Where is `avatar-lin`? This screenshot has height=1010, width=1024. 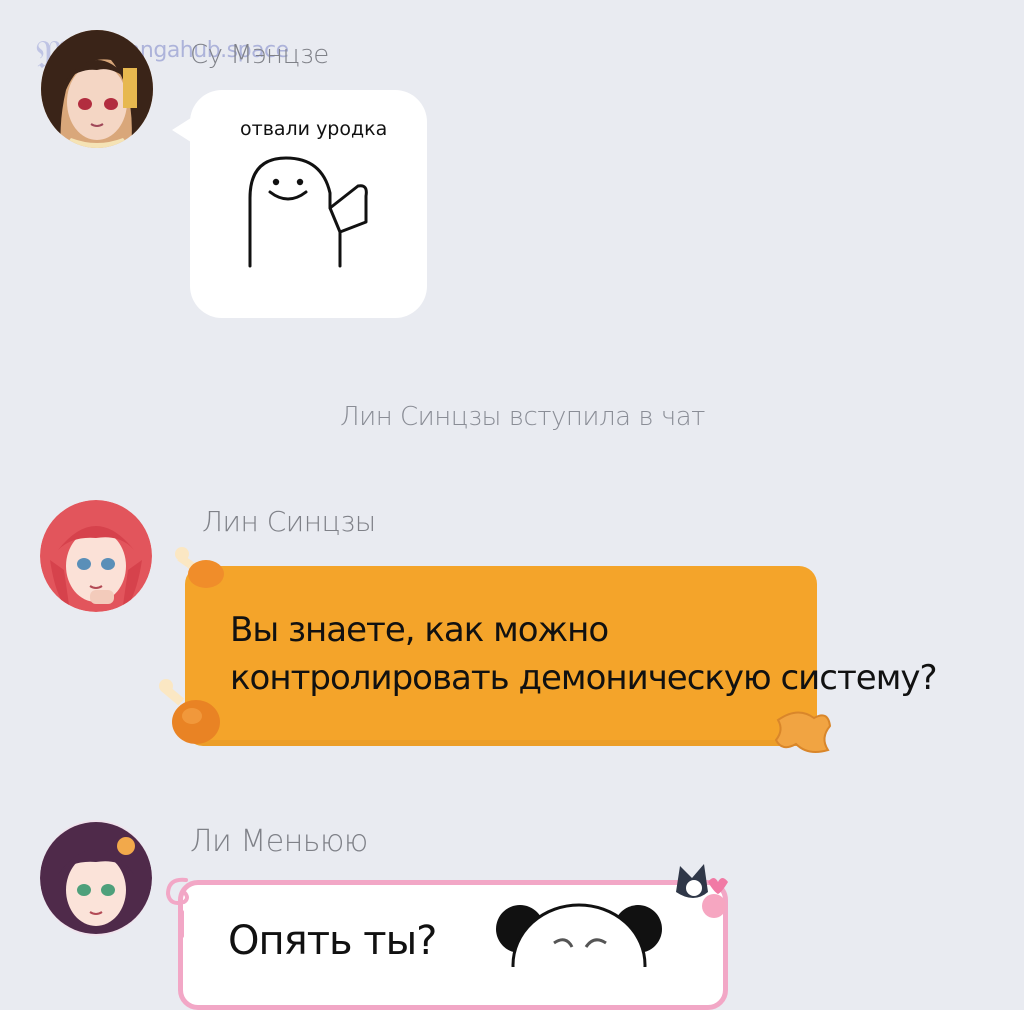 avatar-lin is located at coordinates (96, 556).